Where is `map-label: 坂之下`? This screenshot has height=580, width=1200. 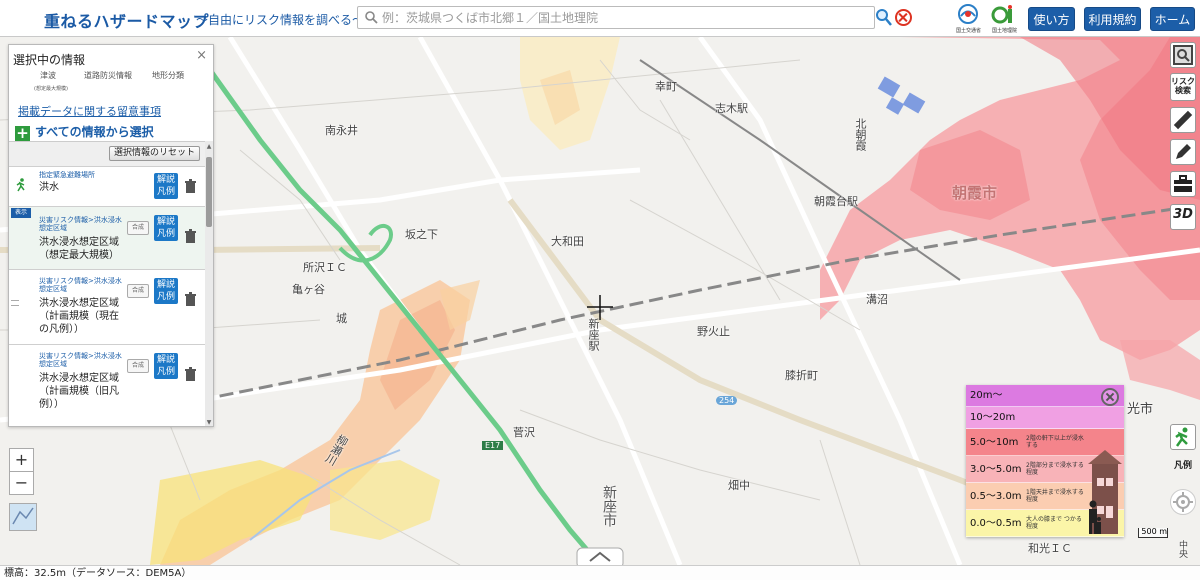
map-label: 坂之下 is located at coordinates (421, 234).